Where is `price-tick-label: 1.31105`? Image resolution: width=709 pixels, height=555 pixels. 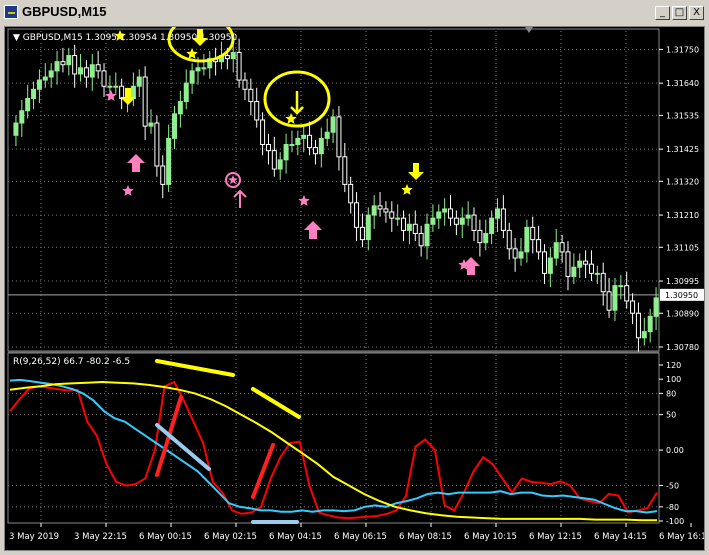
price-tick-label: 1.31105 is located at coordinates (682, 247).